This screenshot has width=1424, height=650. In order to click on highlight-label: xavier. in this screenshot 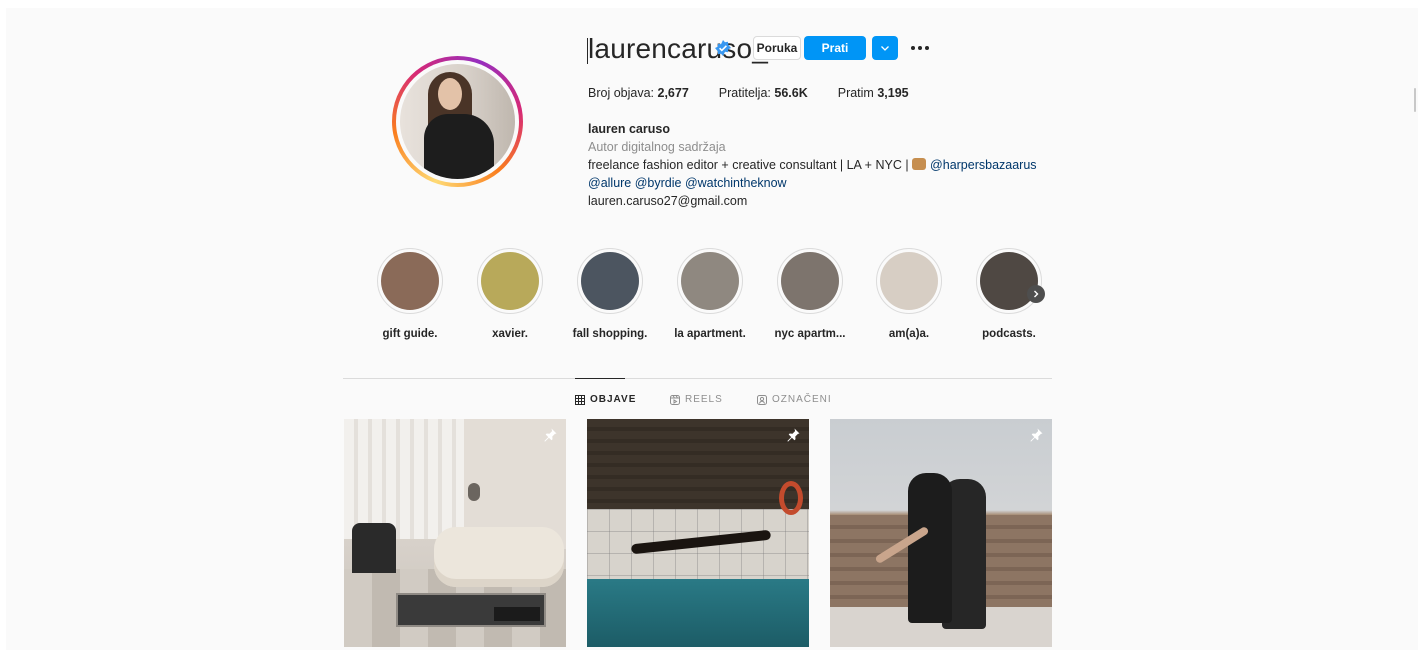, I will do `click(510, 334)`.